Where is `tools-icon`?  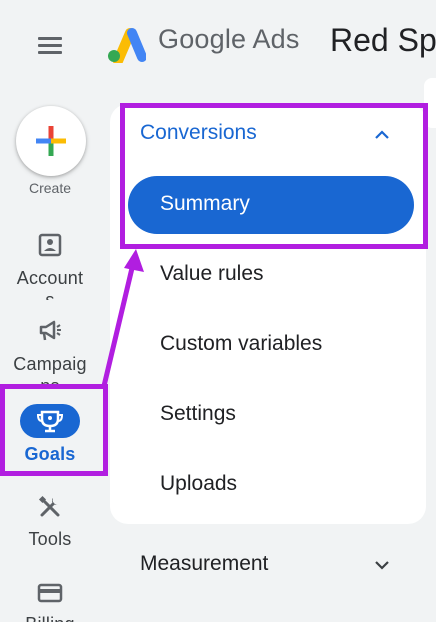 tools-icon is located at coordinates (49, 506).